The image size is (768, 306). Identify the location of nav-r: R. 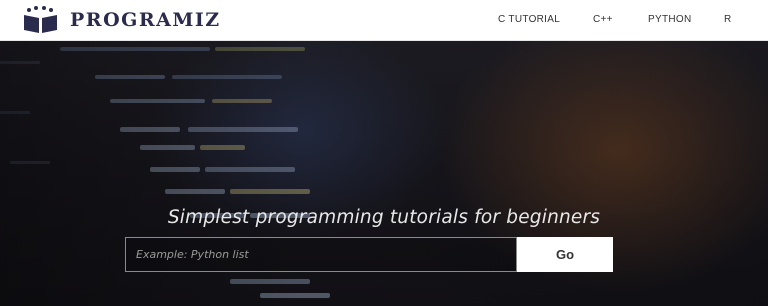
(728, 19).